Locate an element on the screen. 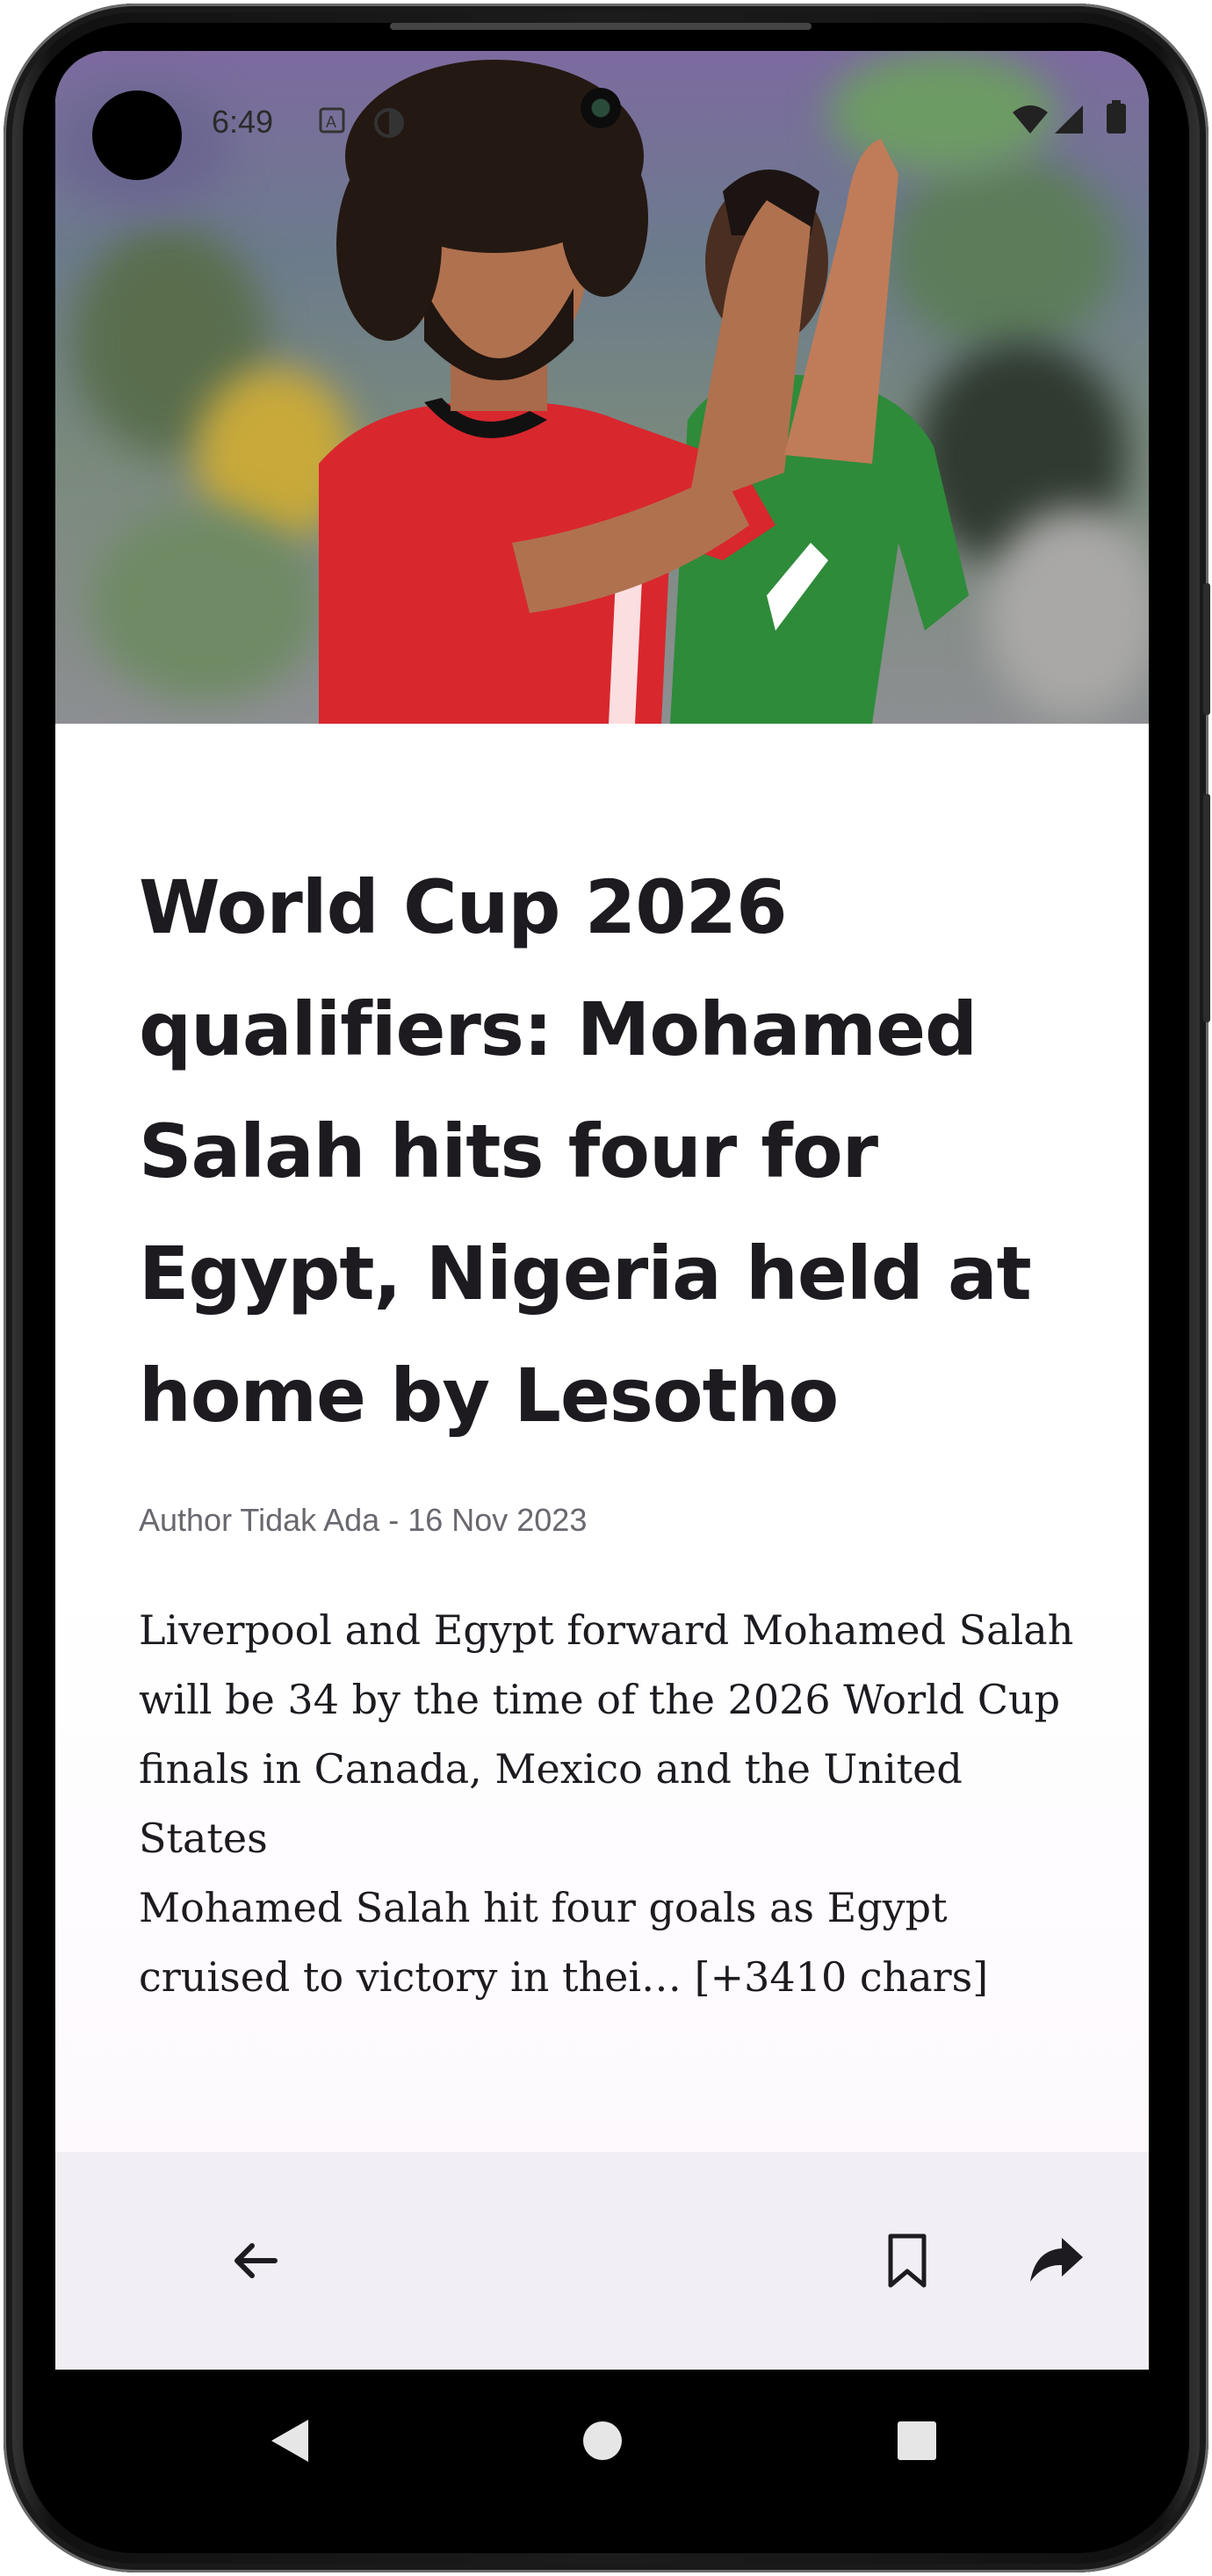 This screenshot has height=2576, width=1212. nav-back-icon is located at coordinates (289, 2441).